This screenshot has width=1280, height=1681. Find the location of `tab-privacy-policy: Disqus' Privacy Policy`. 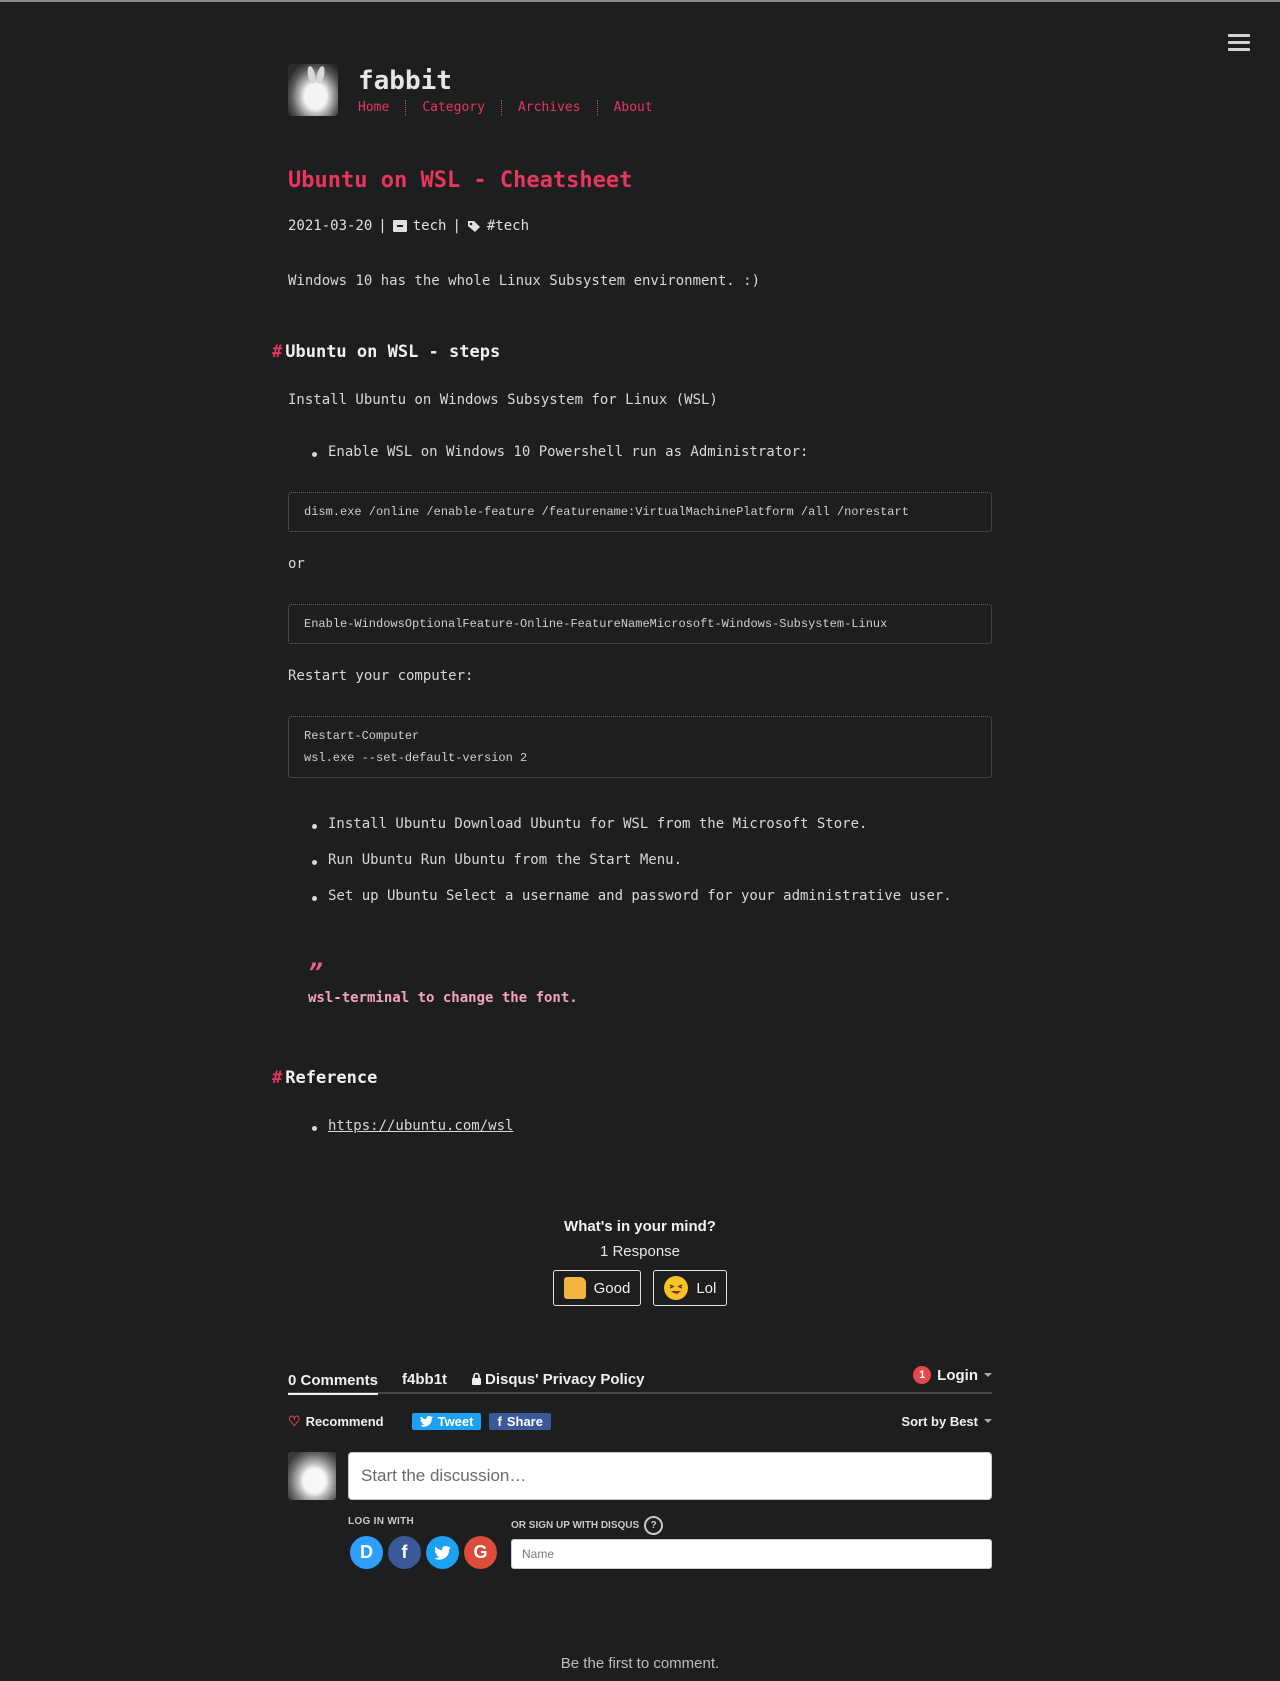

tab-privacy-policy: Disqus' Privacy Policy is located at coordinates (558, 1379).